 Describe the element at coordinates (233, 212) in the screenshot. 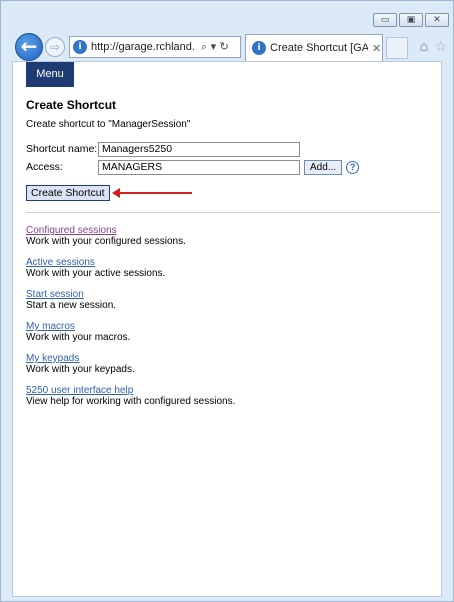

I see `divider` at that location.